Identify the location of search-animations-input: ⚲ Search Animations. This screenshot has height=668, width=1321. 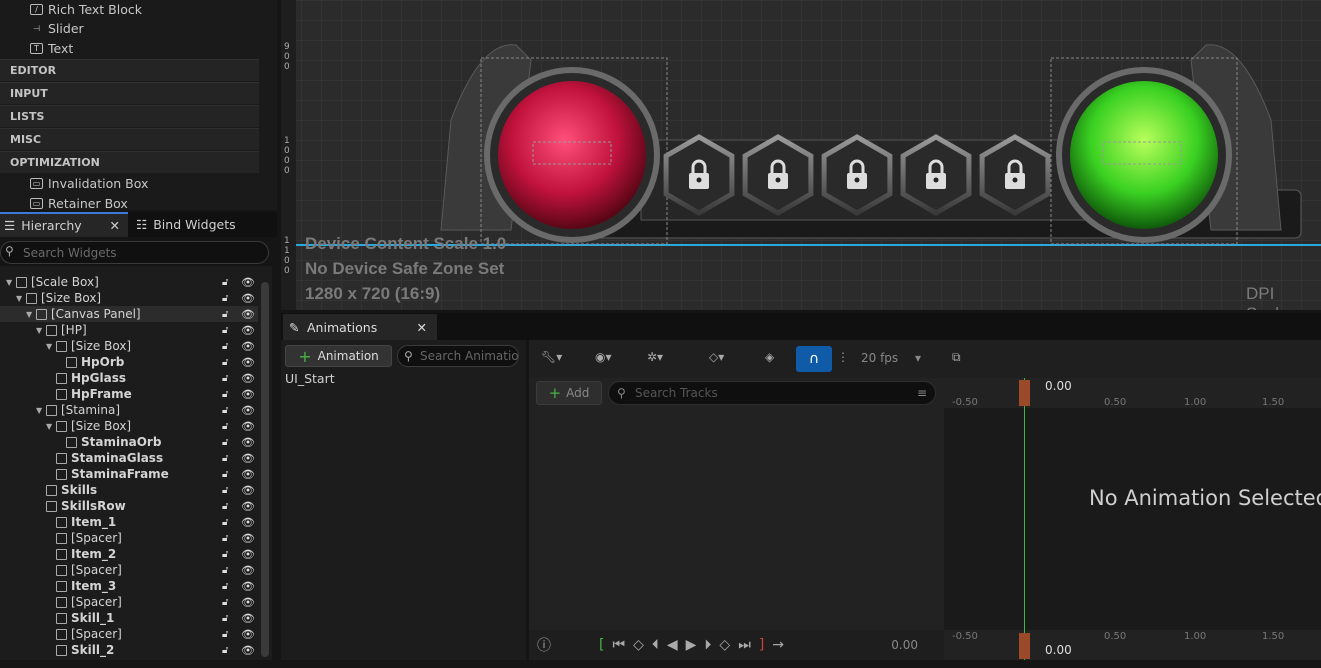
(458, 356).